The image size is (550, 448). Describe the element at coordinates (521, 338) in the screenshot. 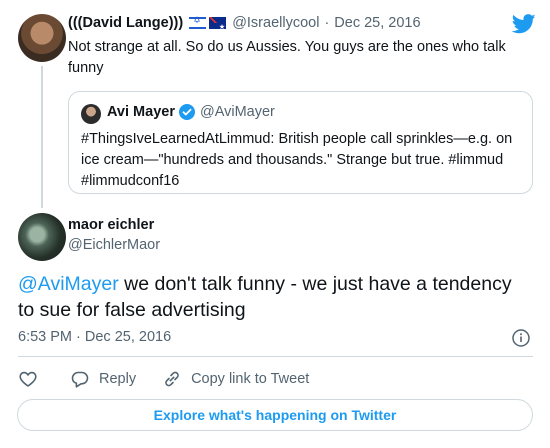

I see `info-icon` at that location.